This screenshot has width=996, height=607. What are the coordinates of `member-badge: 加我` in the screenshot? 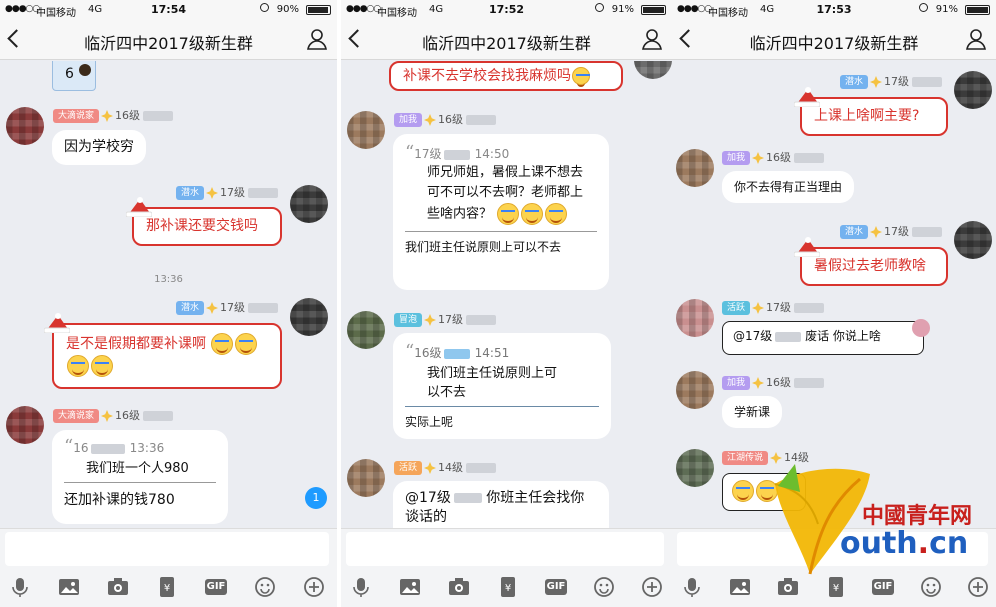 It's located at (736, 158).